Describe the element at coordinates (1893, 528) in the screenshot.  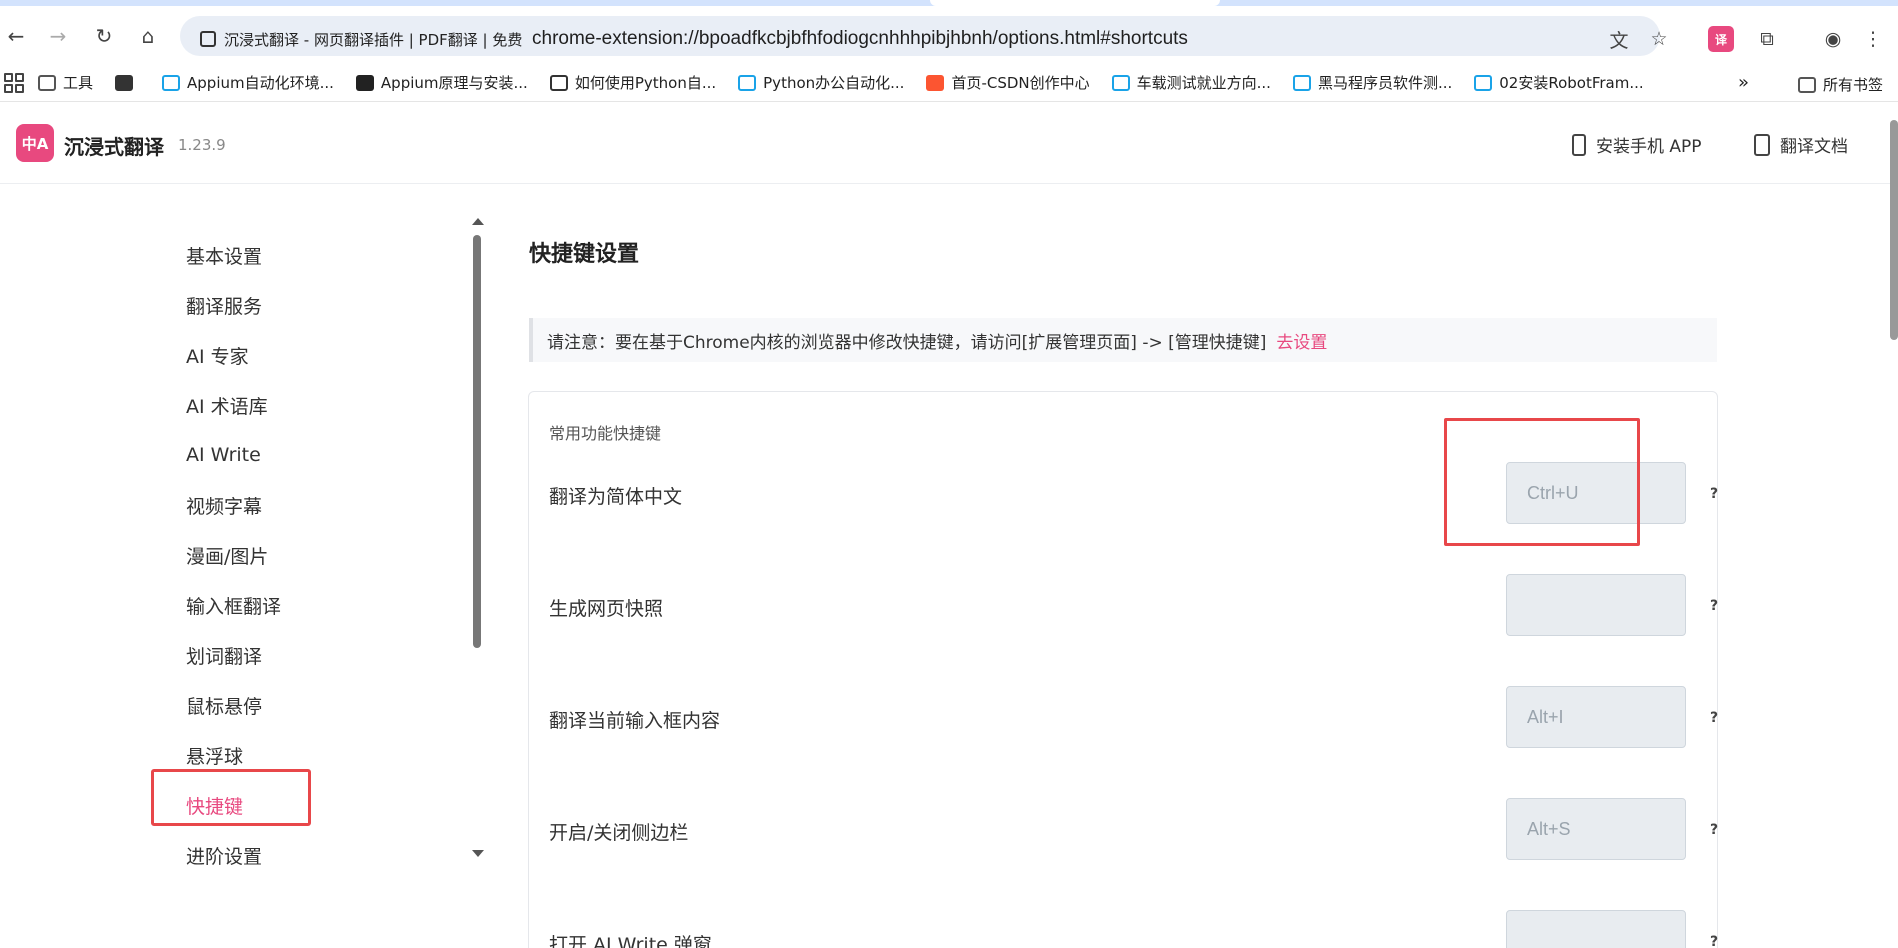
I see `page-scrollbar` at that location.